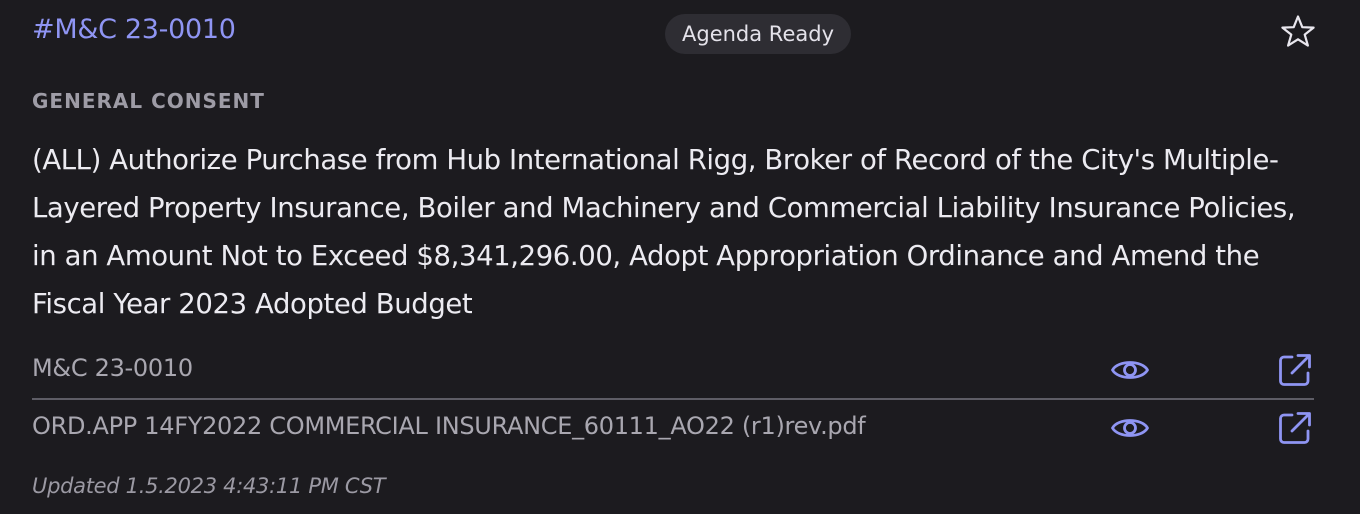  What do you see at coordinates (209, 486) in the screenshot?
I see `updated-timestamp: Updated 1.5.2023 4:43:11 PM CST` at bounding box center [209, 486].